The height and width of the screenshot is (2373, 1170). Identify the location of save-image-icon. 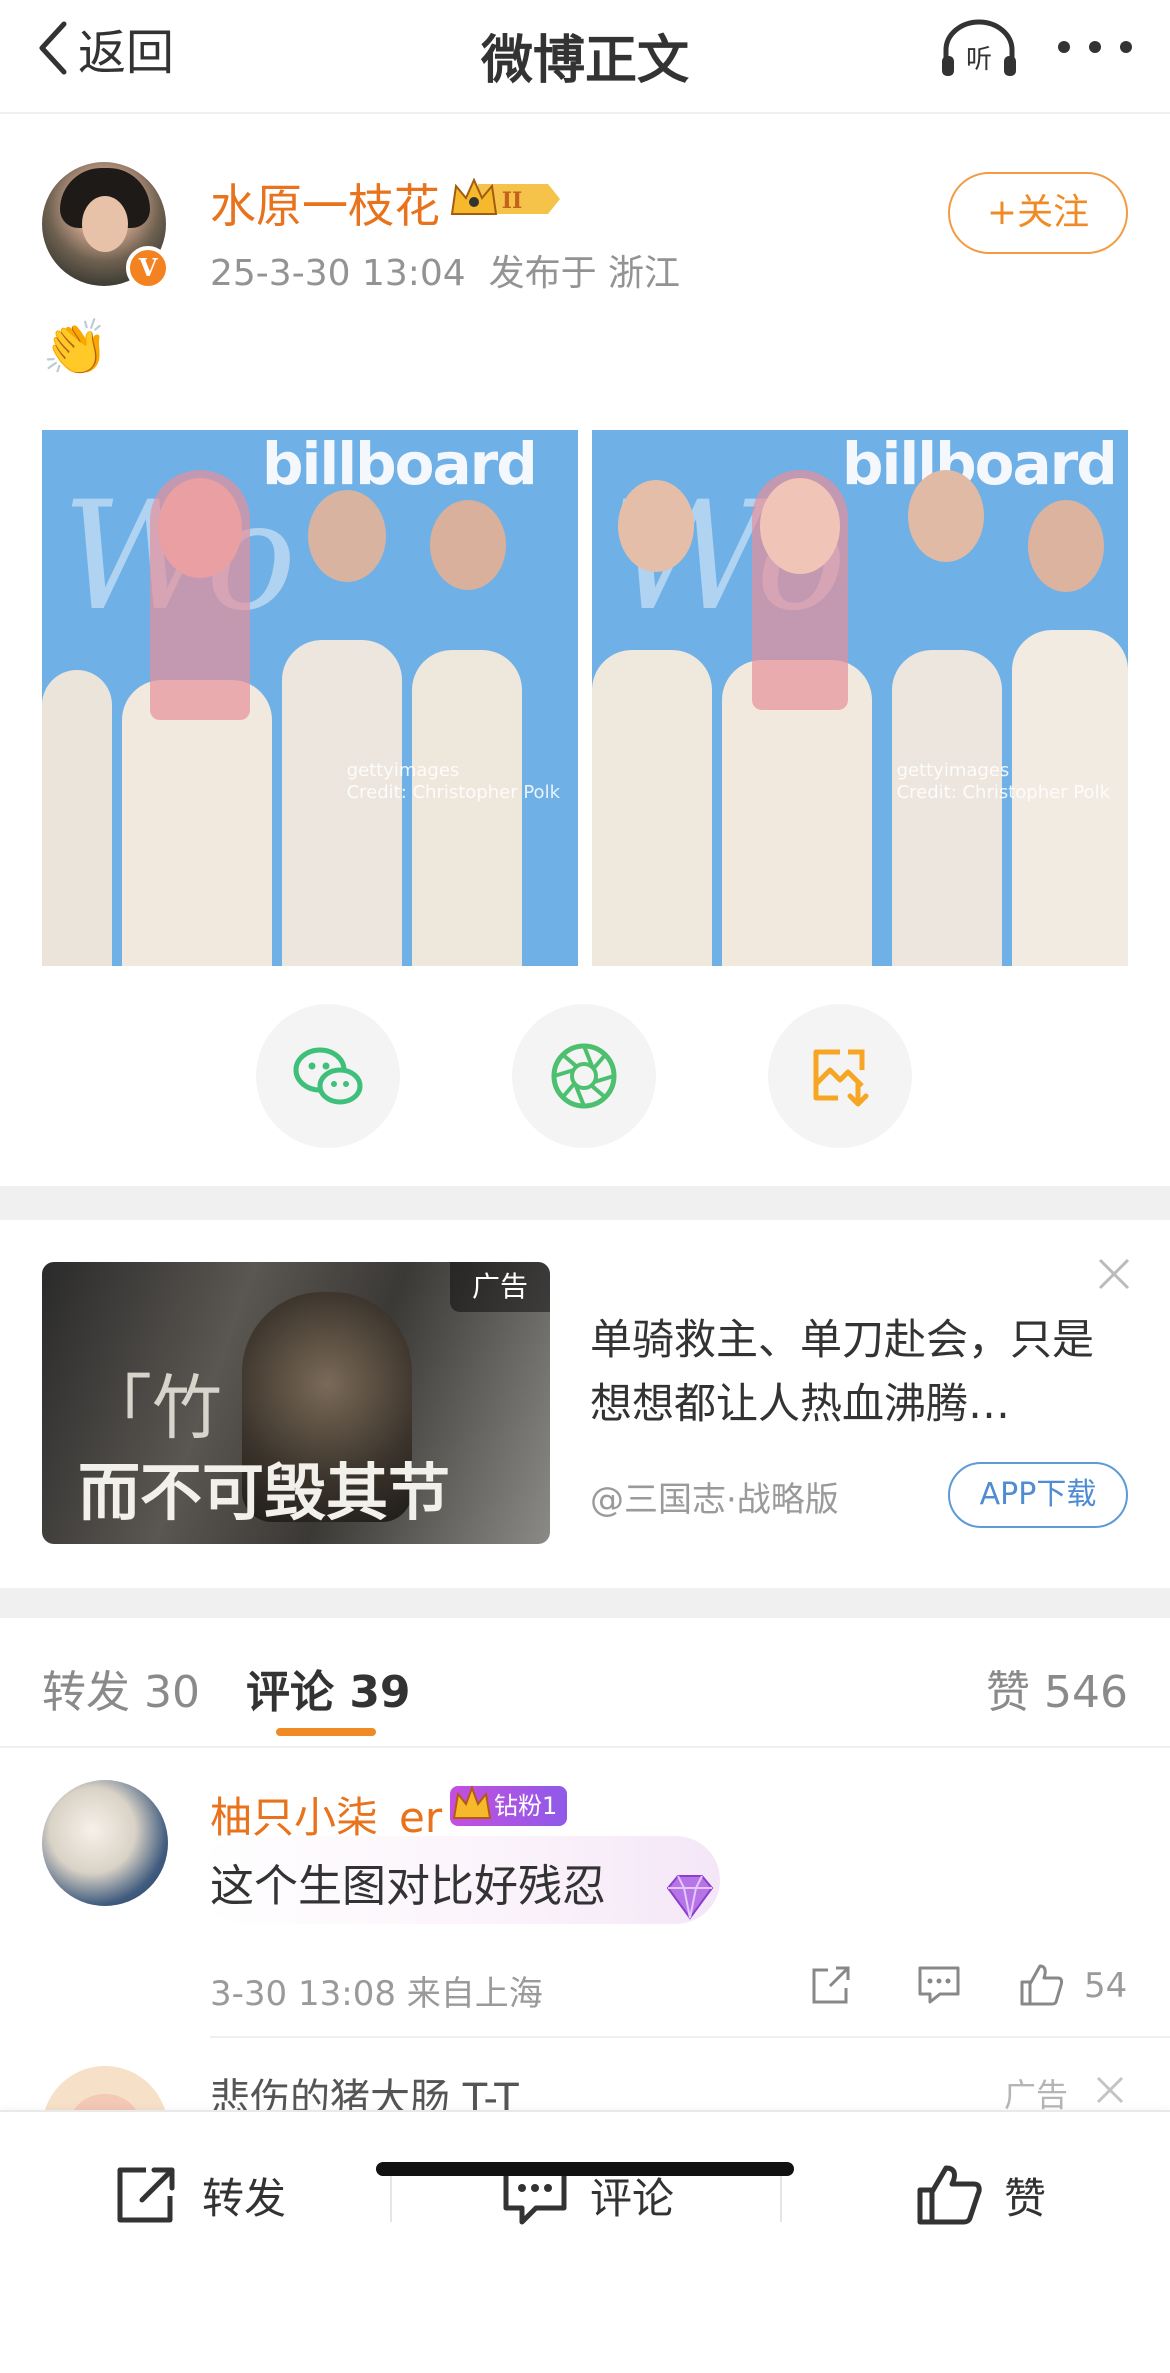
(841, 1078).